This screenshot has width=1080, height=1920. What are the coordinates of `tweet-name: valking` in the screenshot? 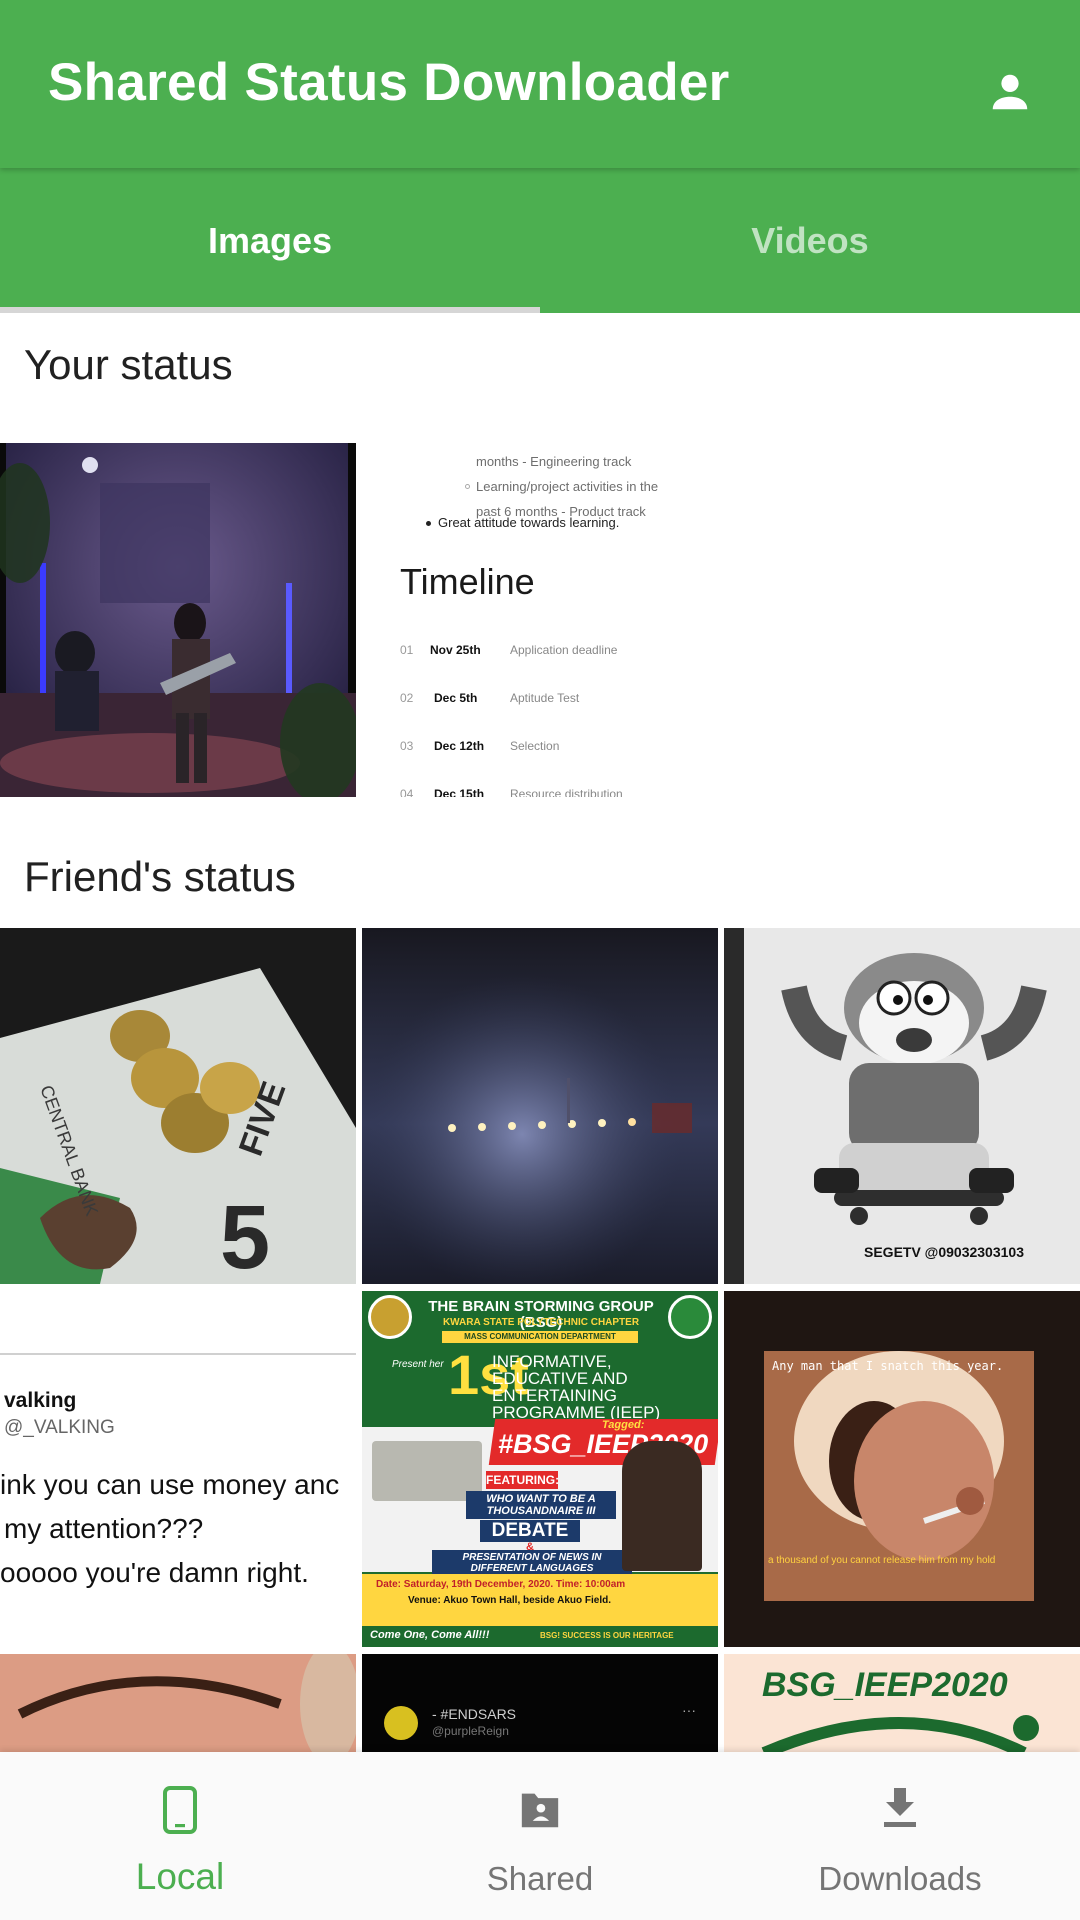 It's located at (40, 1400).